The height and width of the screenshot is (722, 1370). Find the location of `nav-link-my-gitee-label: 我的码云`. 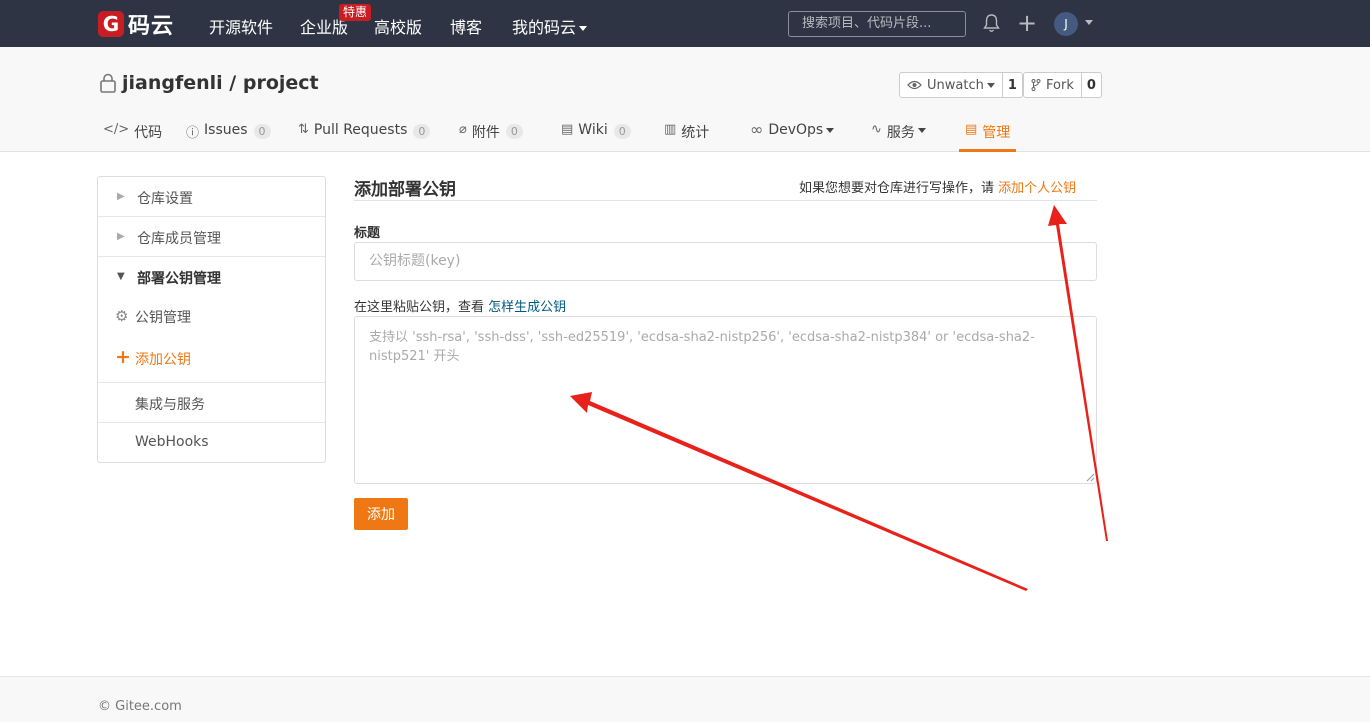

nav-link-my-gitee-label: 我的码云 is located at coordinates (544, 27).